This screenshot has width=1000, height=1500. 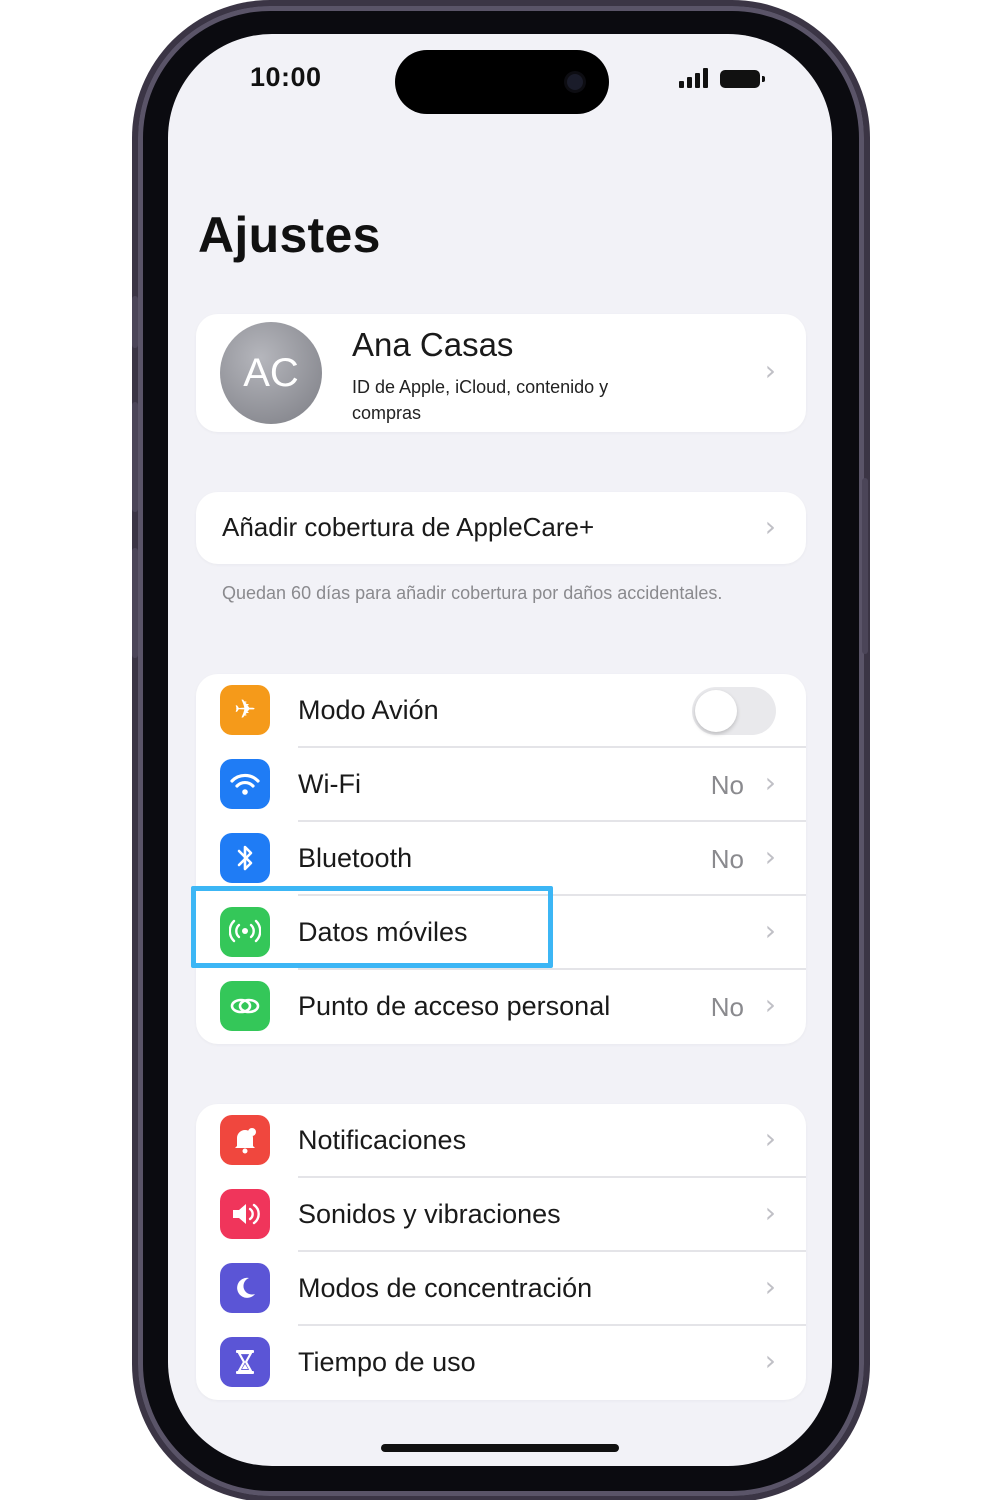 I want to click on notifications-bell-icon, so click(x=245, y=1140).